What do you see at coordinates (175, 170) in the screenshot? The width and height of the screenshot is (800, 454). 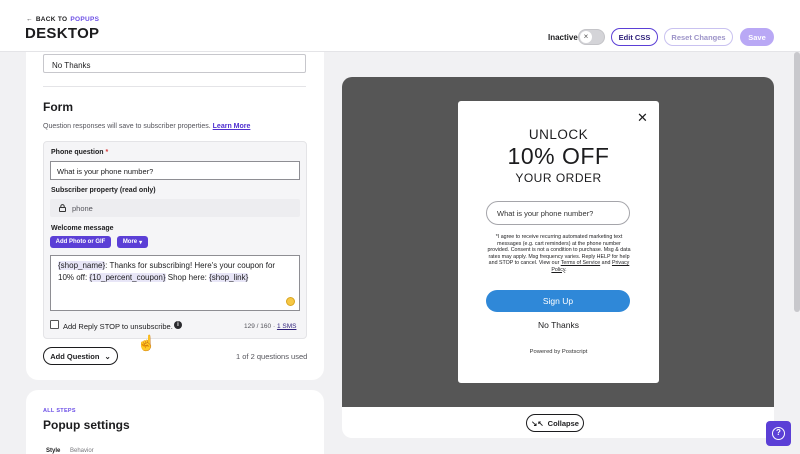 I see `phone-question-input: What is your phone number?` at bounding box center [175, 170].